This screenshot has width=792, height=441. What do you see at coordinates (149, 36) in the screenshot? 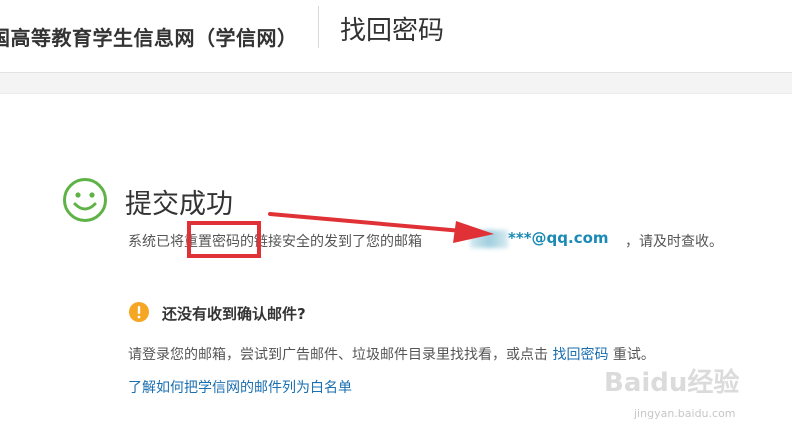
I see `site-name: 国高等教育学生信息网（学信网）` at bounding box center [149, 36].